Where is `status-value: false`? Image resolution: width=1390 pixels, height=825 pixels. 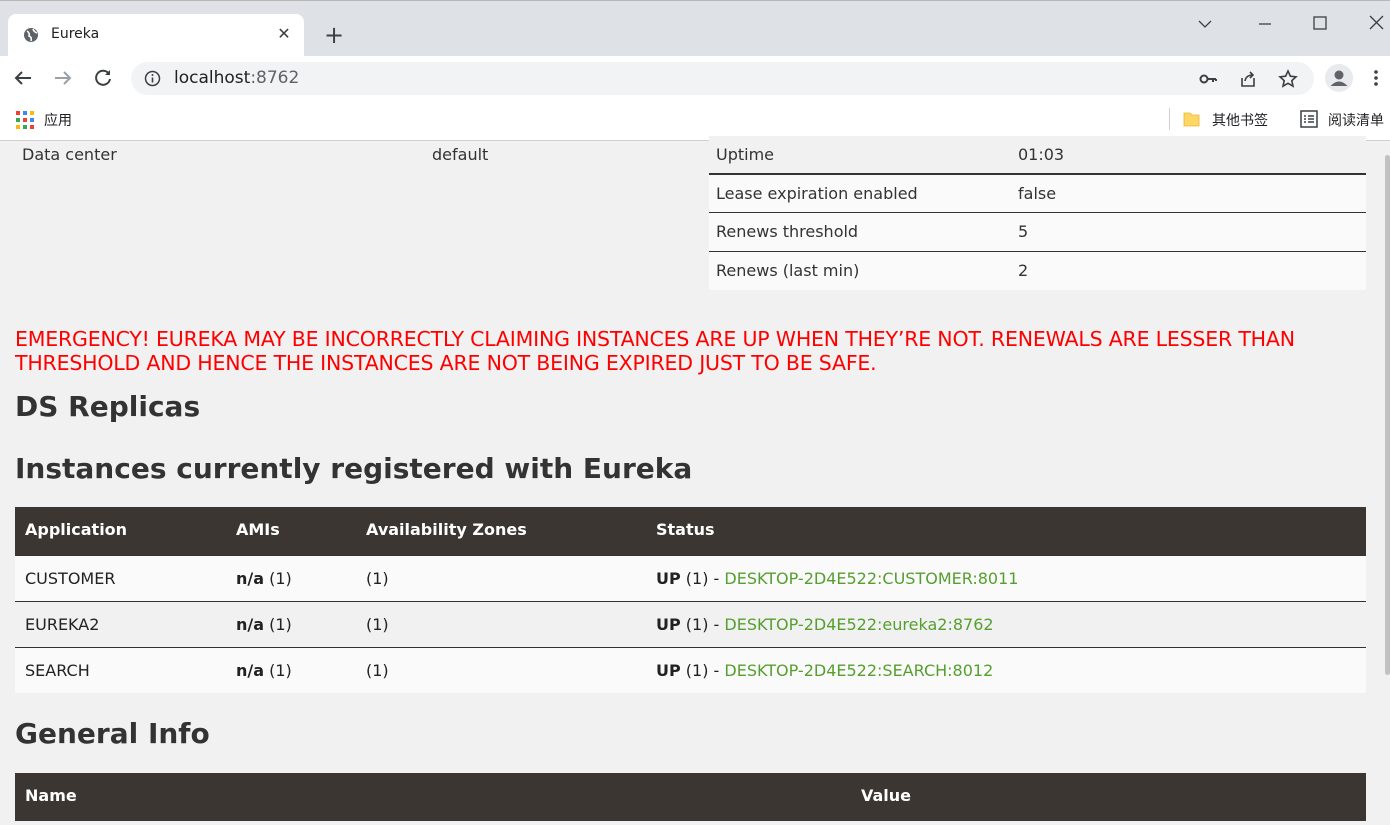
status-value: false is located at coordinates (1037, 193).